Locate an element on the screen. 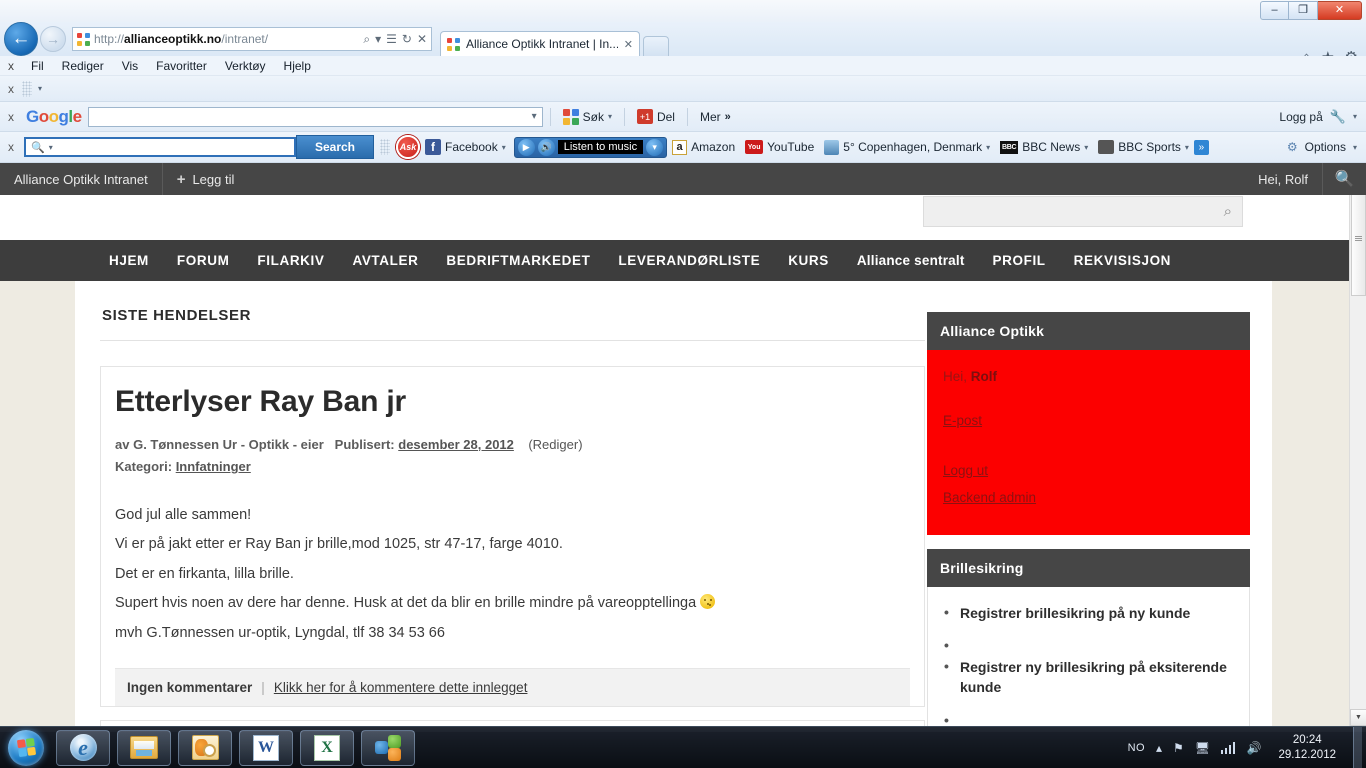 The height and width of the screenshot is (768, 1366). toolbar-close-icon-1: x is located at coordinates (11, 89).